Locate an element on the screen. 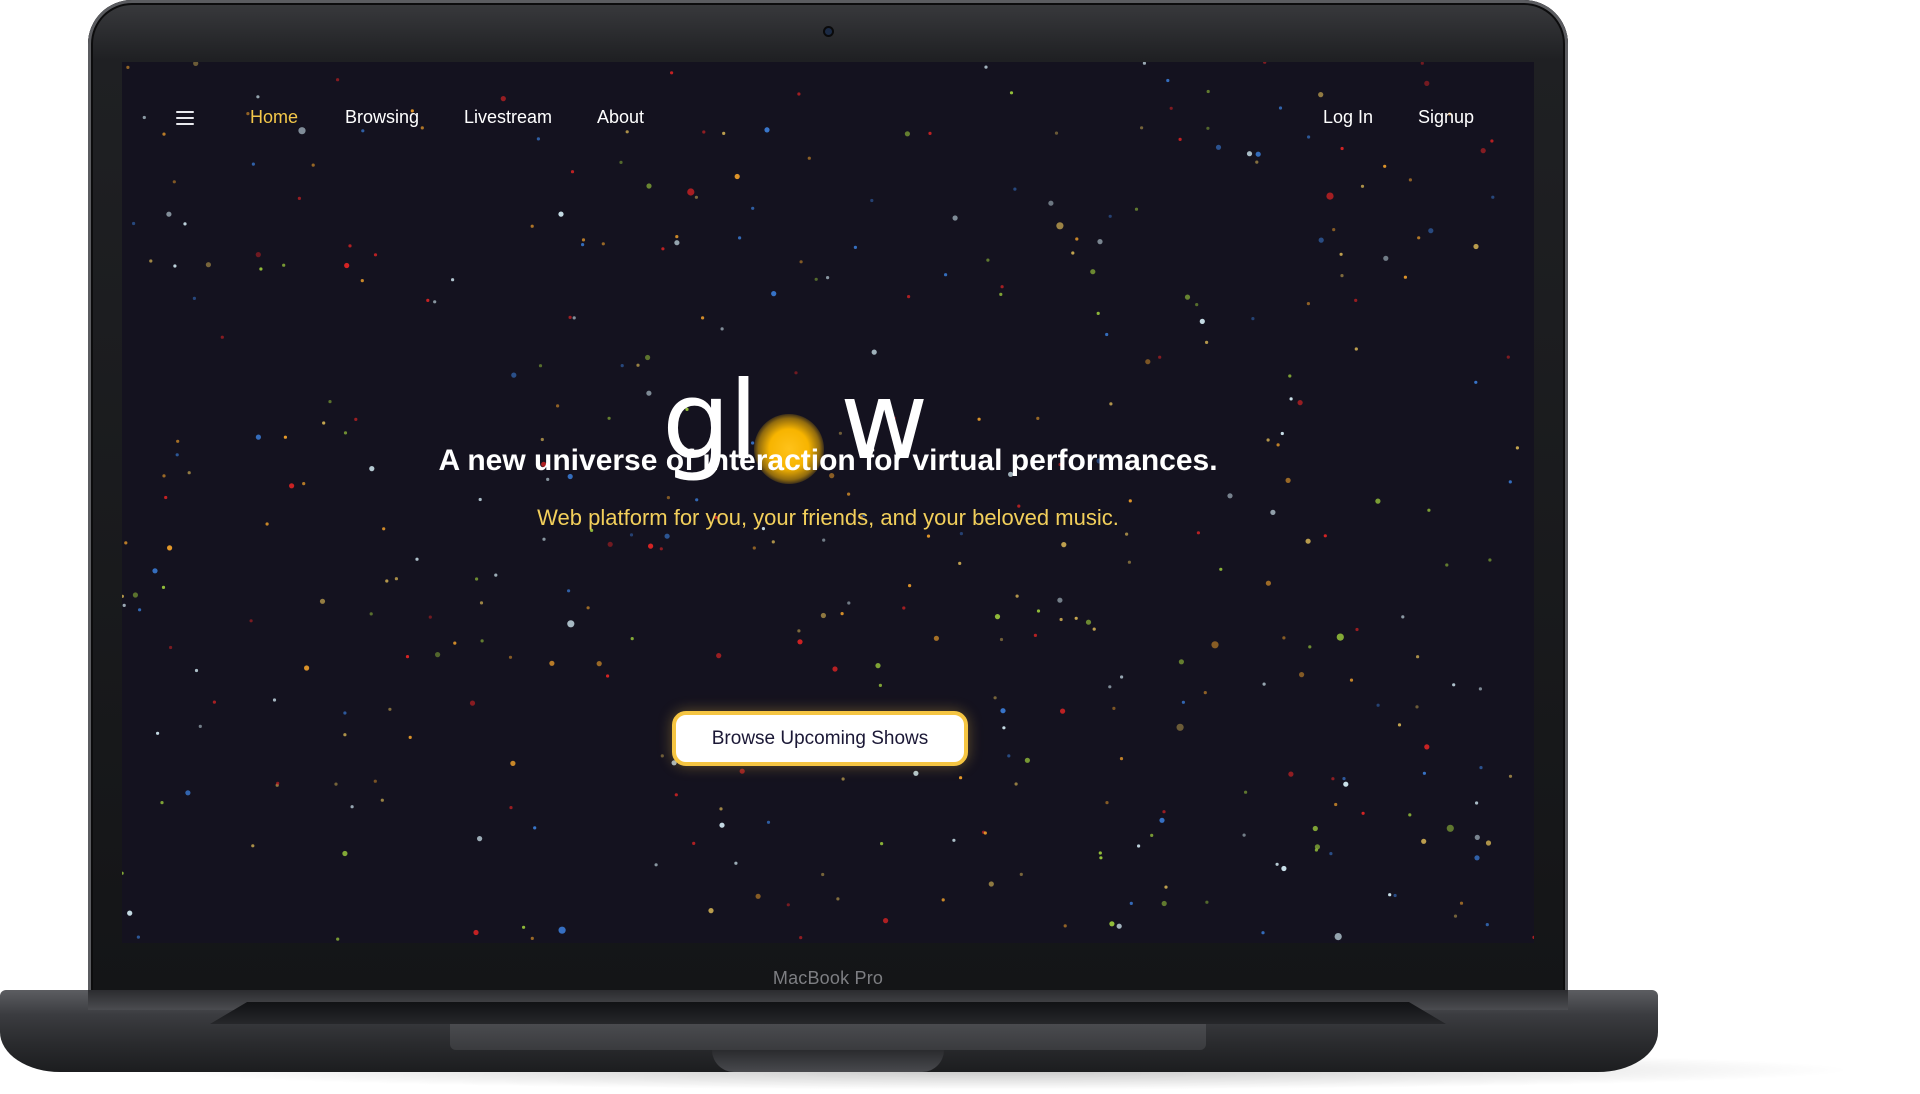 The height and width of the screenshot is (1094, 1920). nav-link-browsing: Browsing is located at coordinates (382, 117).